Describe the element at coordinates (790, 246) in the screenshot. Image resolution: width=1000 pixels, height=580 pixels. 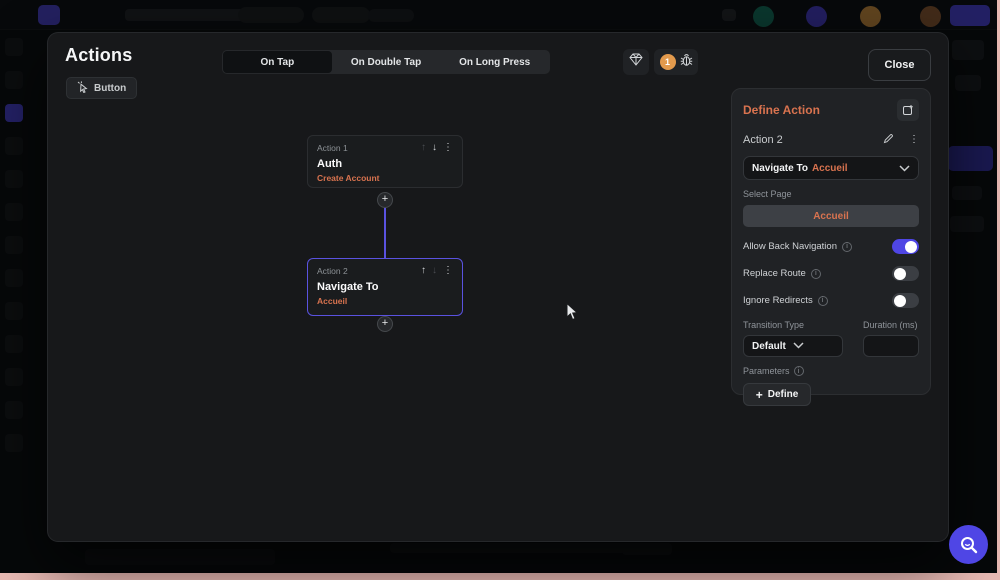
I see `allow-back-navigation-label: Allow Back Navigation` at that location.